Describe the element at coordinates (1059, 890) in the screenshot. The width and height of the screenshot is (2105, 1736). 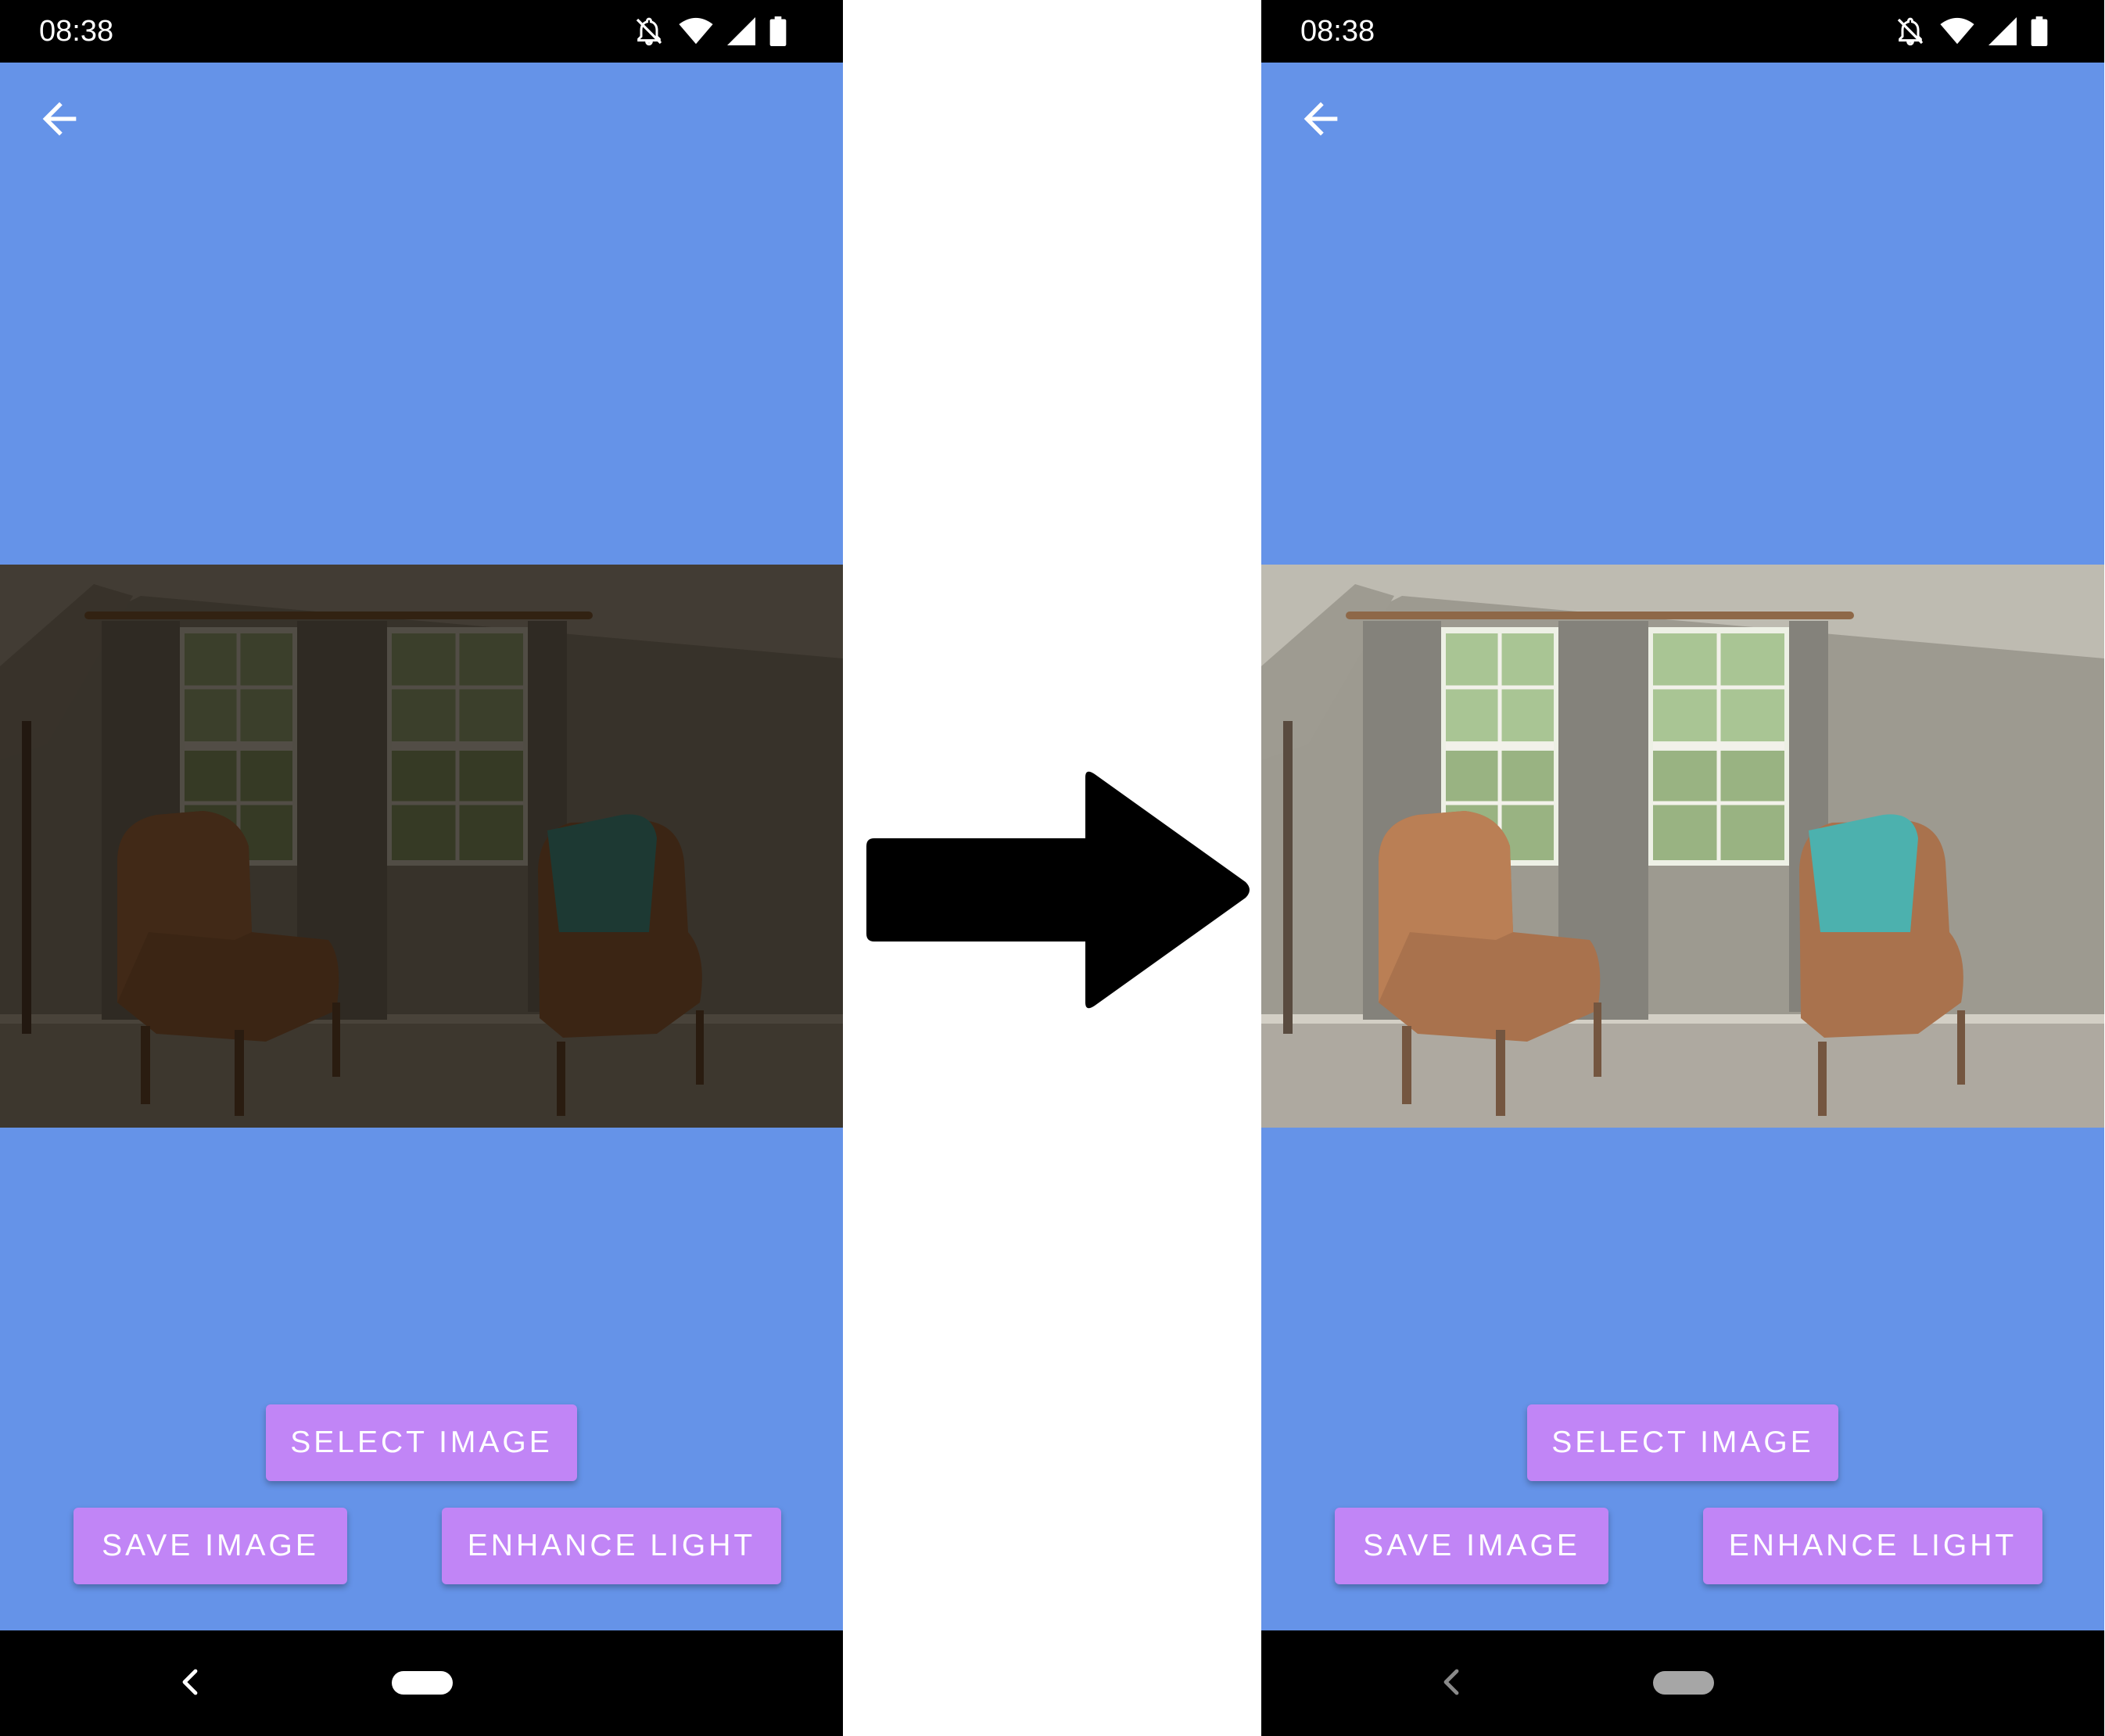
I see `right-arrow-icon` at that location.